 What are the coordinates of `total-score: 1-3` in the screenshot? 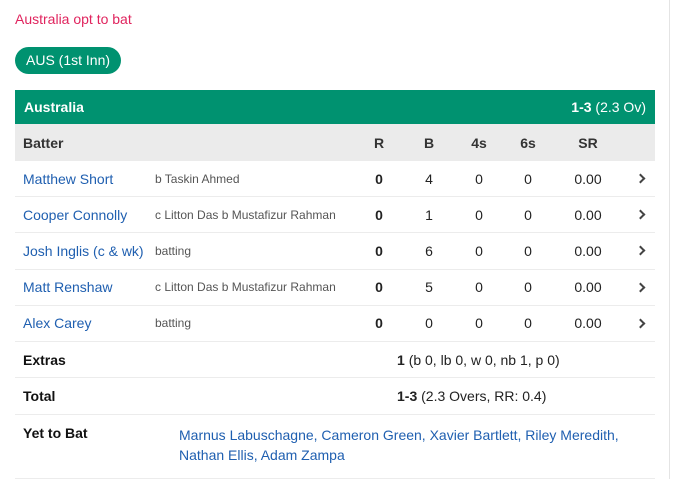 It's located at (407, 396).